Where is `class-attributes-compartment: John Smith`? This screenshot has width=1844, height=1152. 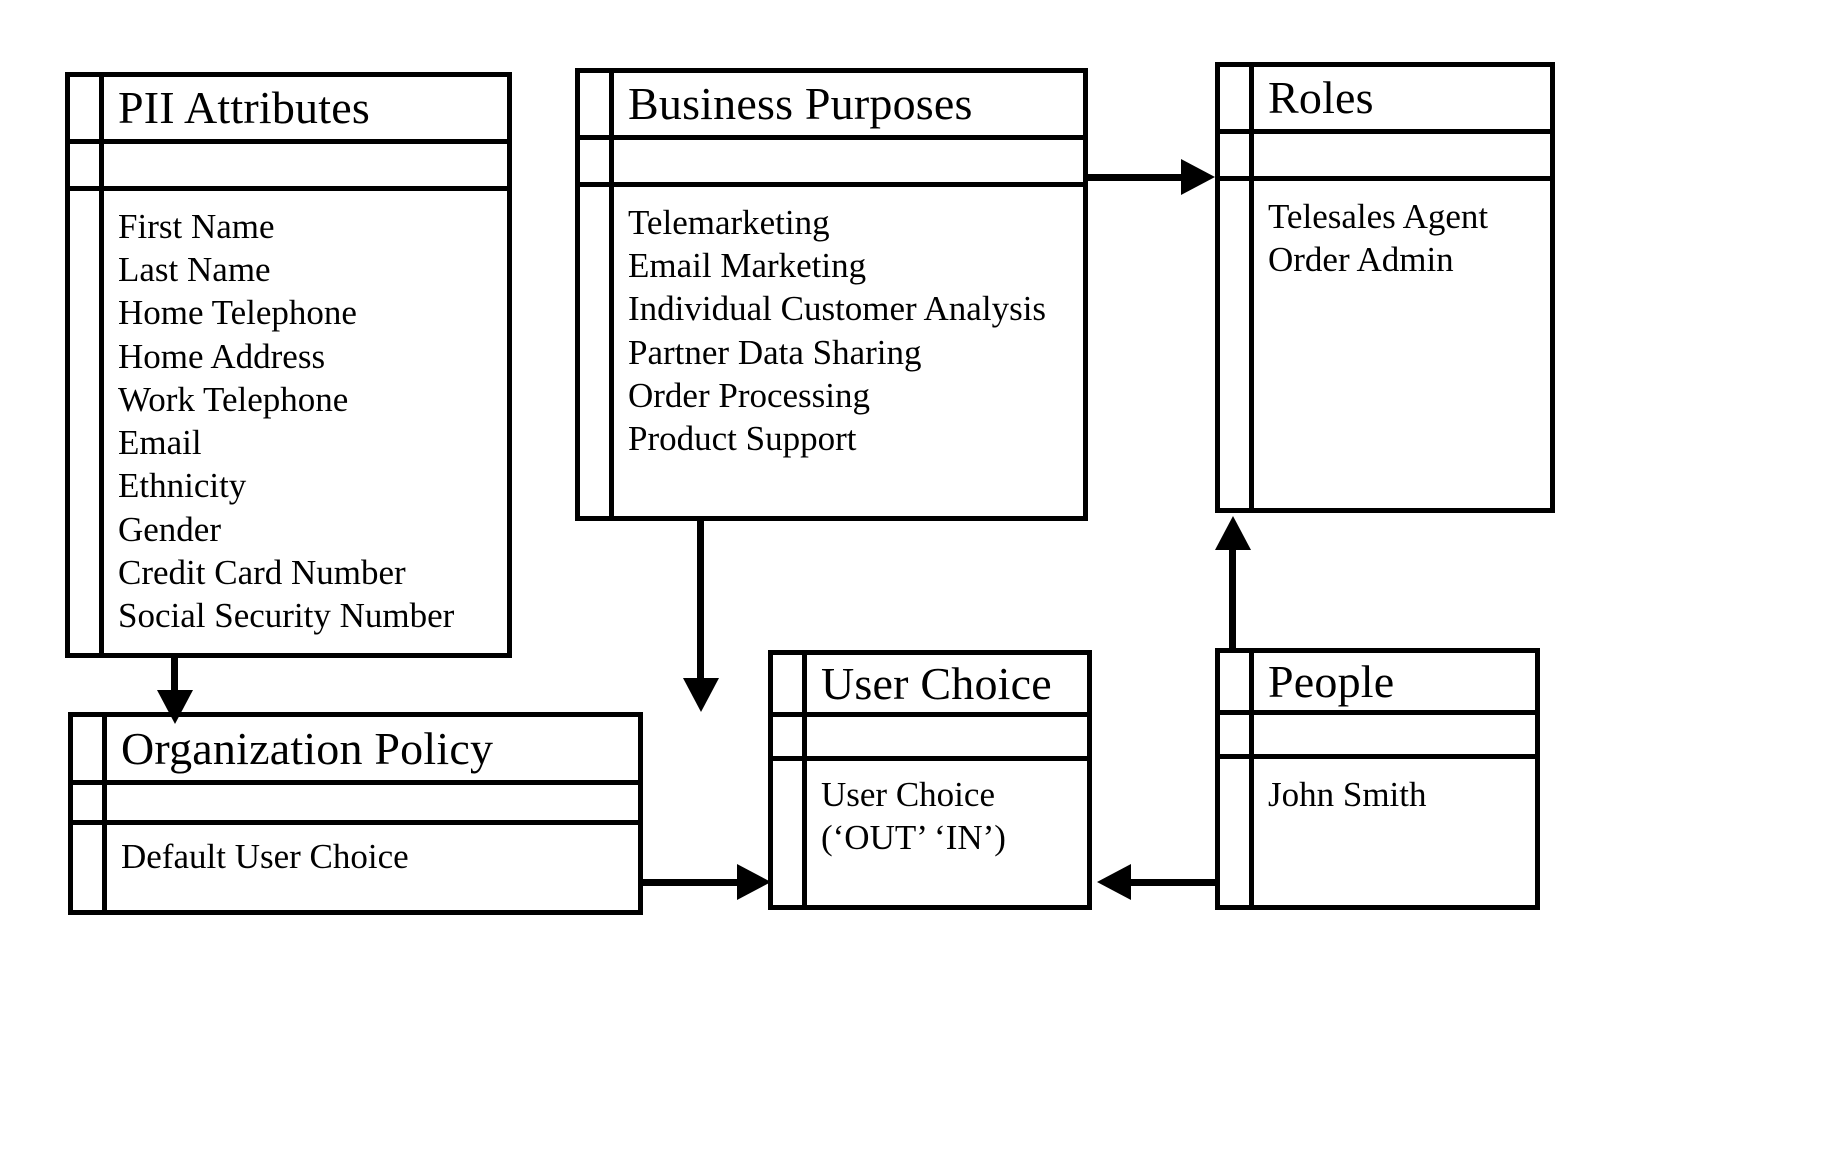
class-attributes-compartment: John Smith is located at coordinates (1394, 832).